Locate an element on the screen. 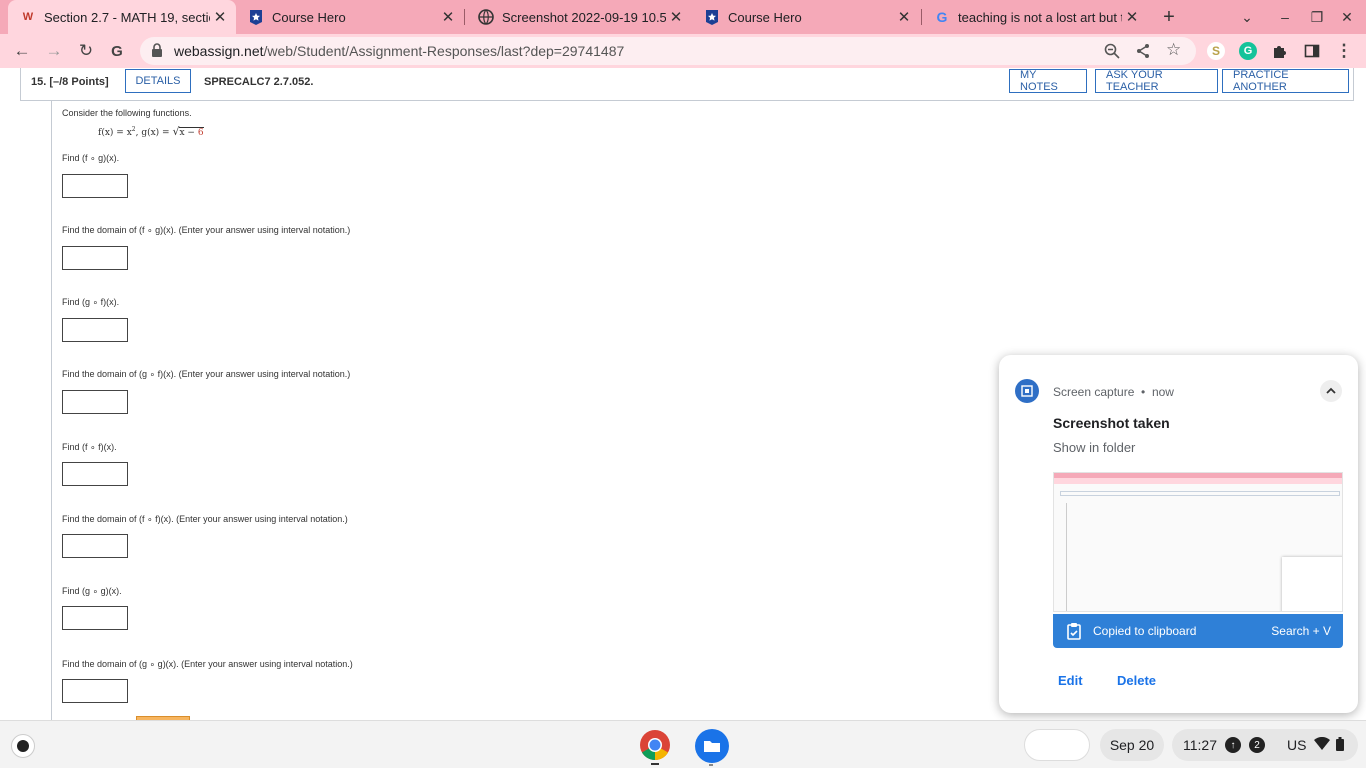 The height and width of the screenshot is (768, 1366). status-tray: 11:27 ↑ 2 US is located at coordinates (1265, 745).